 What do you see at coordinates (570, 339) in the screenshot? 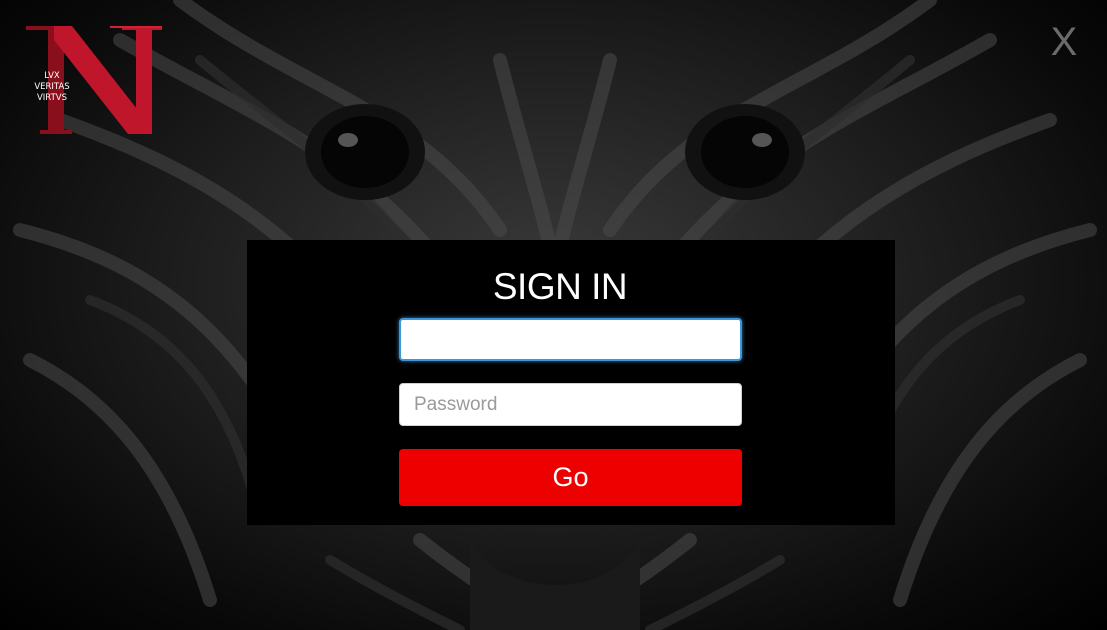
I see `username-field` at bounding box center [570, 339].